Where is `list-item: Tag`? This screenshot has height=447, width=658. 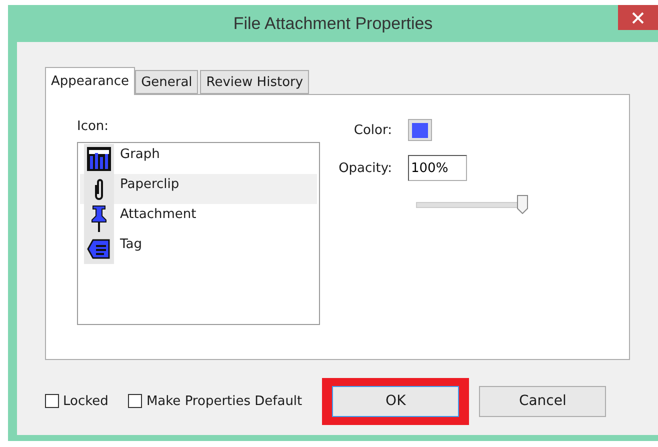
list-item: Tag is located at coordinates (198, 249).